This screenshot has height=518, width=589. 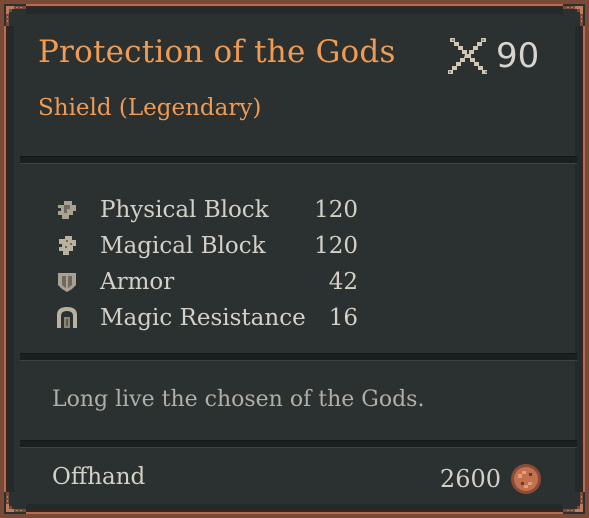 What do you see at coordinates (184, 210) in the screenshot?
I see `stat-label: Physical Block` at bounding box center [184, 210].